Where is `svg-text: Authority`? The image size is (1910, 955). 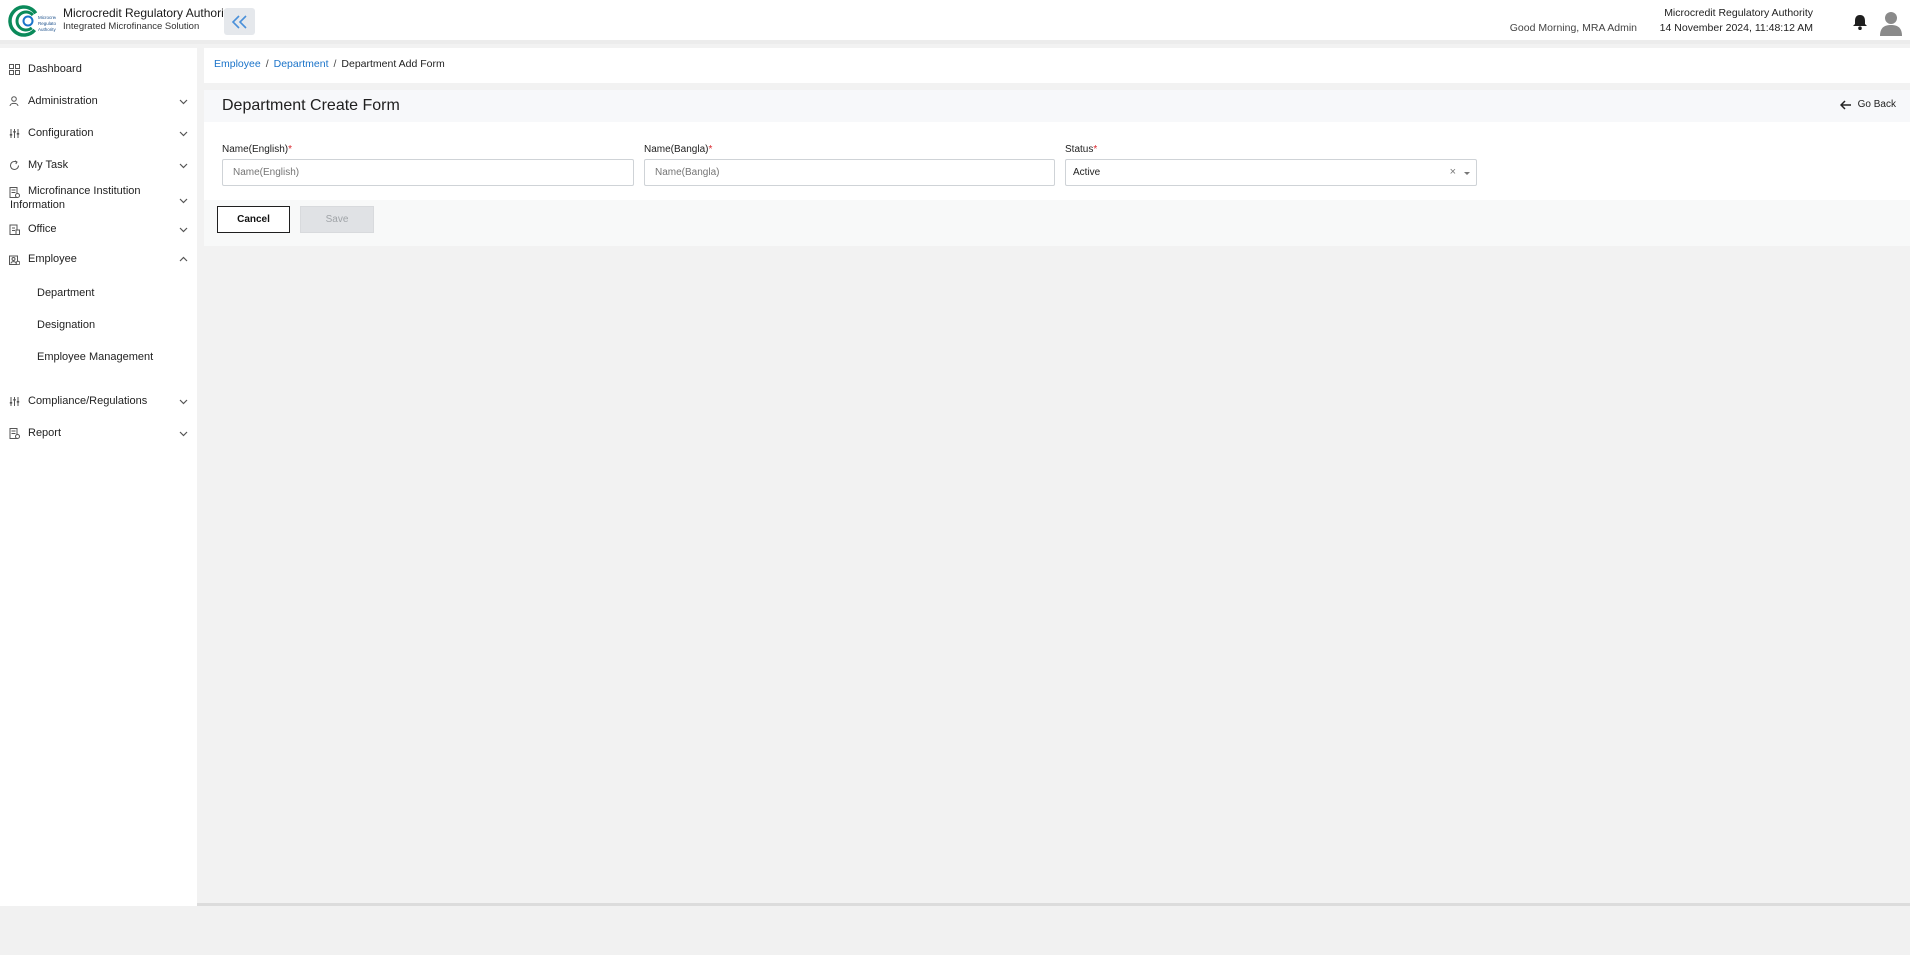
svg-text: Authority is located at coordinates (47, 29).